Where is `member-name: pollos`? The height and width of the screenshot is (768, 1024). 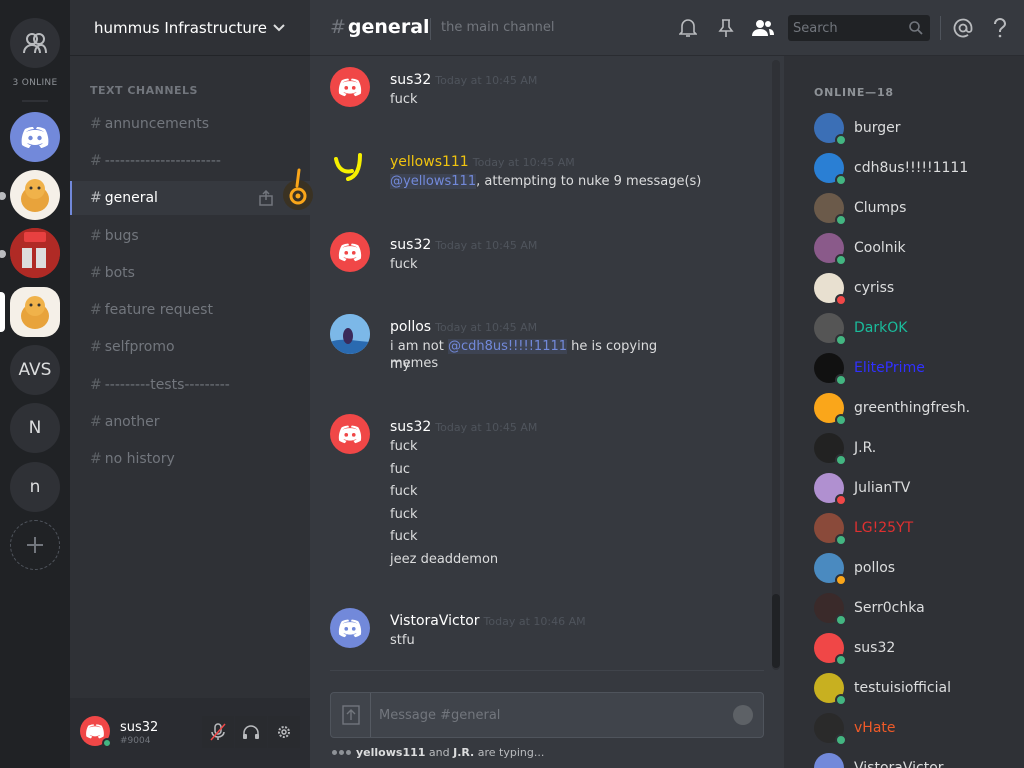 member-name: pollos is located at coordinates (875, 568).